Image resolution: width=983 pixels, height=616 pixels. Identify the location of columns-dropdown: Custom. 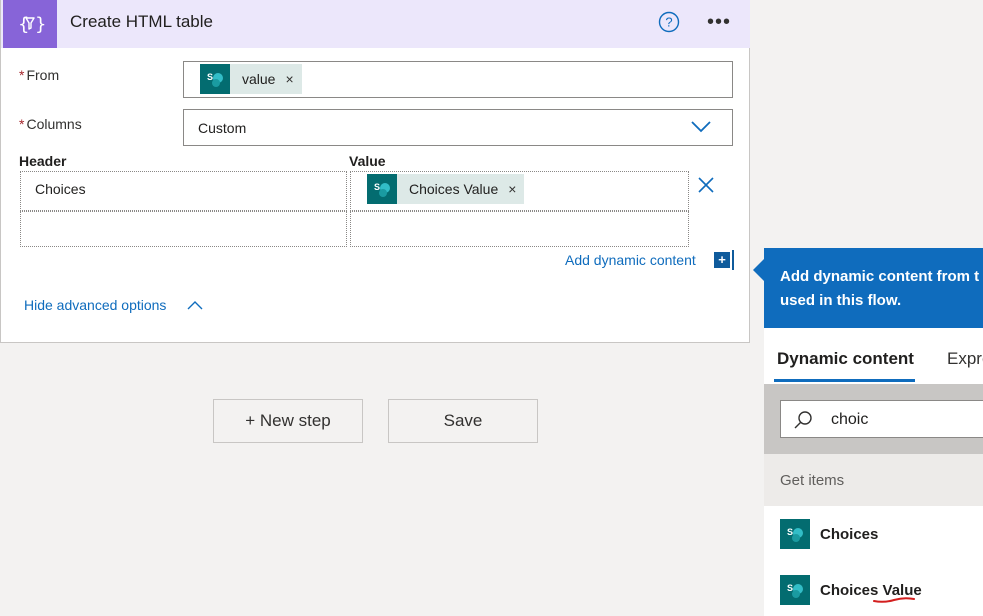
(458, 127).